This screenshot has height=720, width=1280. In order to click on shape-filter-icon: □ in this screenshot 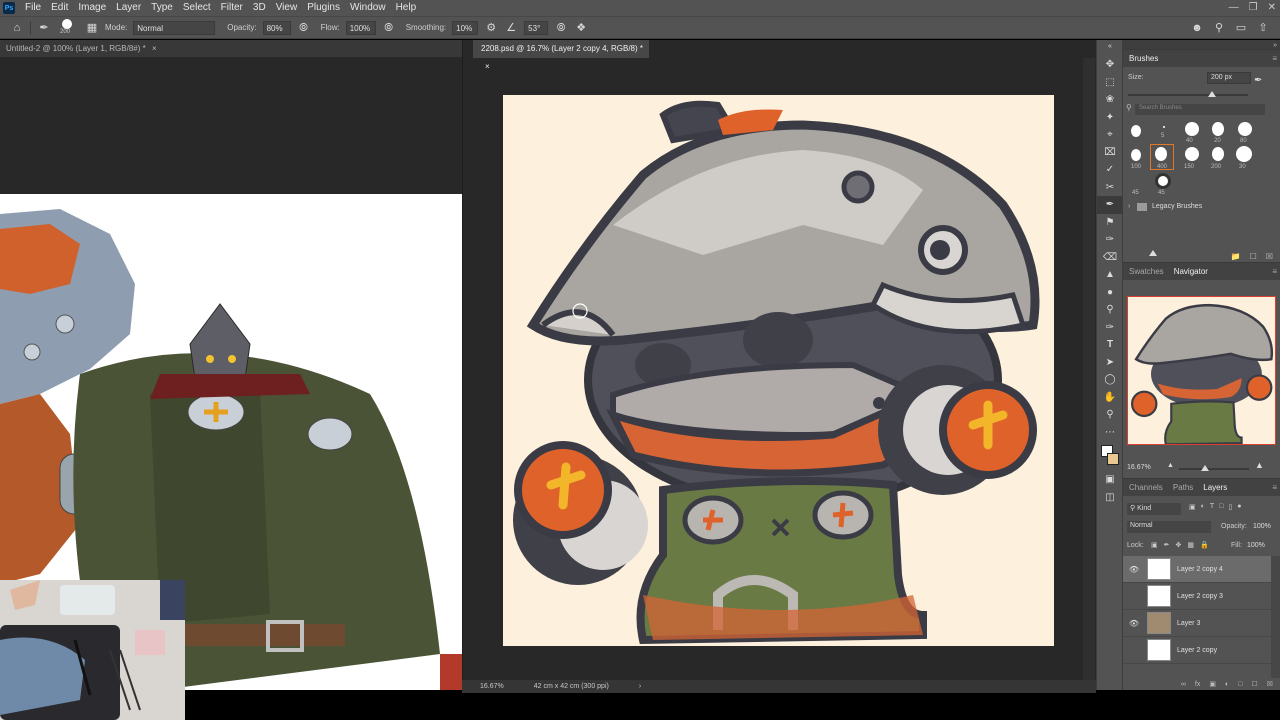, I will do `click(1221, 507)`.